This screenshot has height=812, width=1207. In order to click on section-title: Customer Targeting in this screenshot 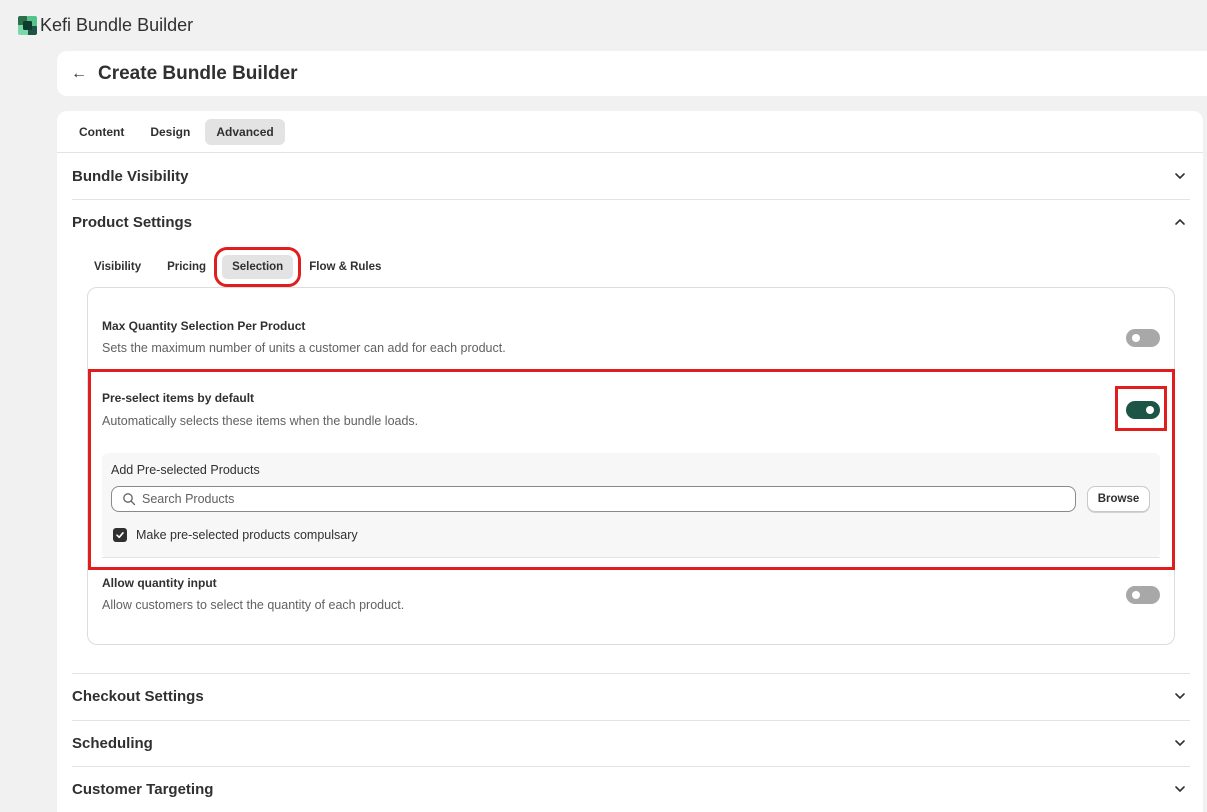, I will do `click(143, 789)`.